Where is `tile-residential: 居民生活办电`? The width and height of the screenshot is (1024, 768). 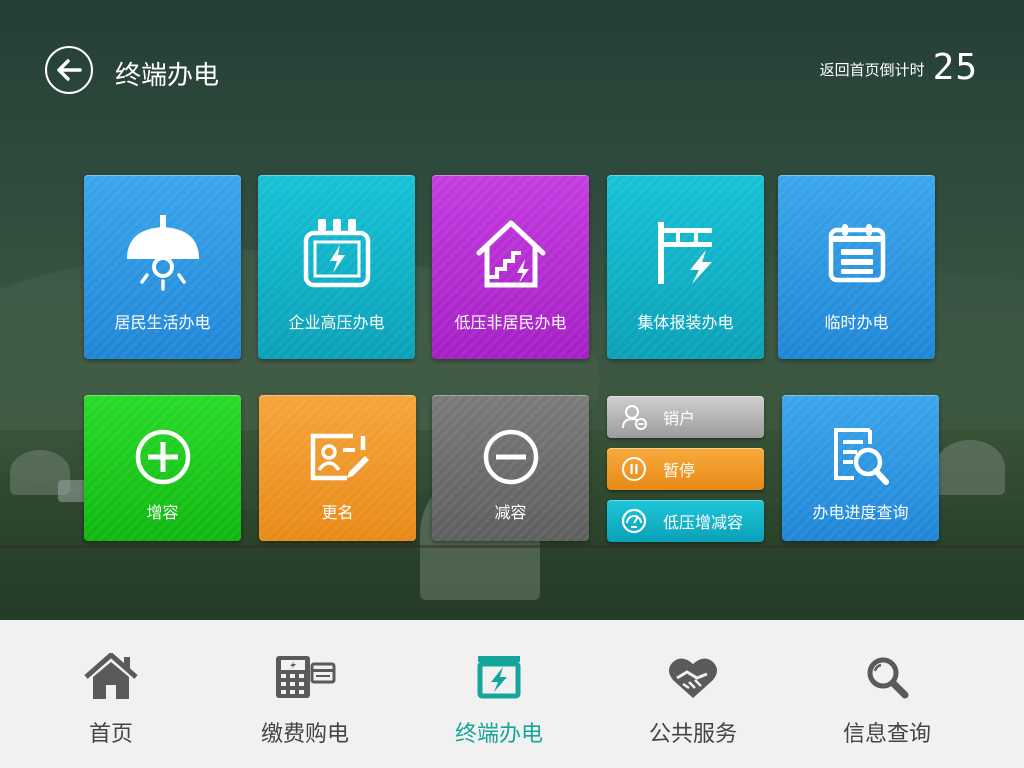
tile-residential: 居民生活办电 is located at coordinates (162, 267).